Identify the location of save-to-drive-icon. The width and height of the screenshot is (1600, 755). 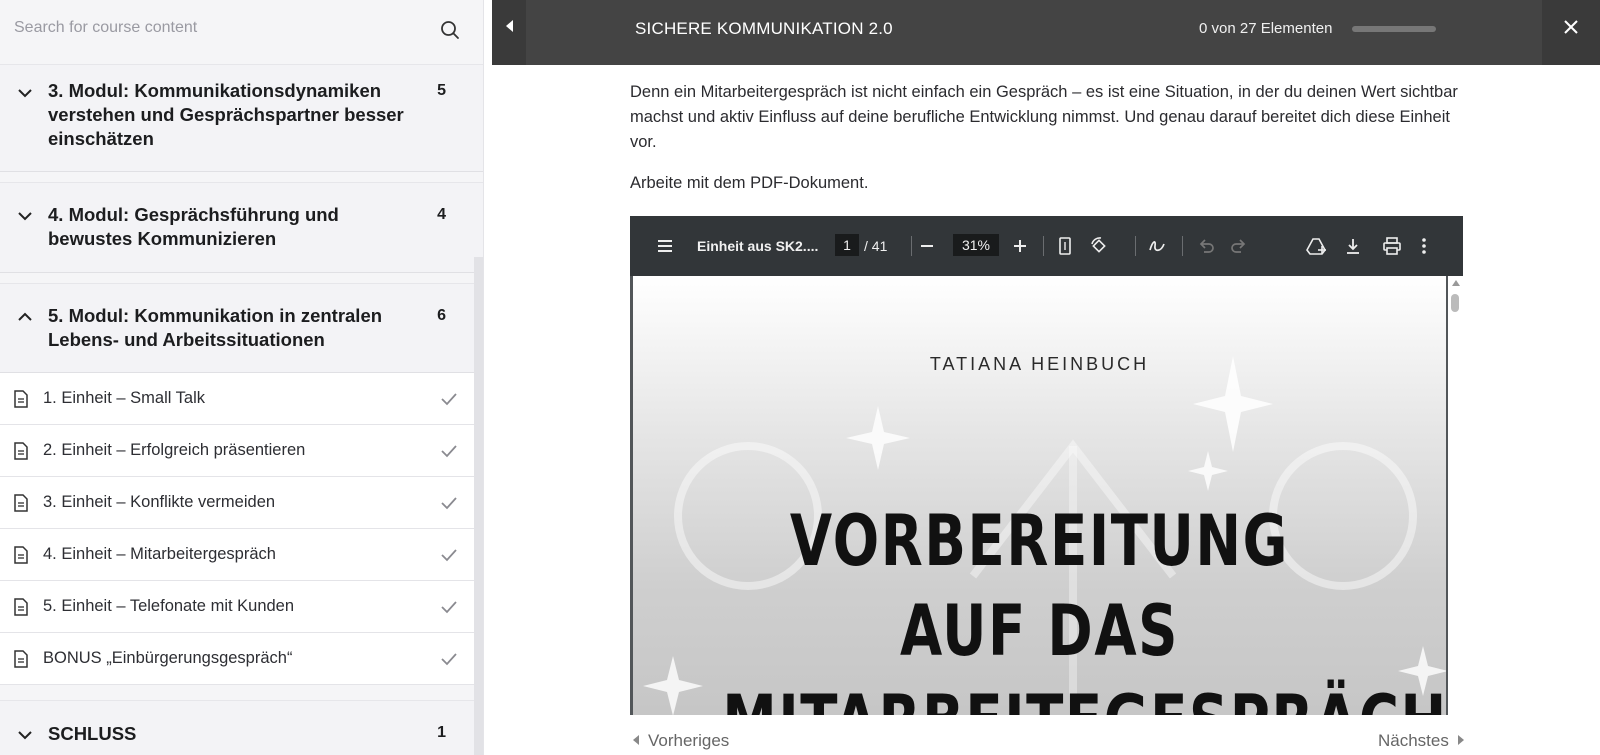
(1317, 246).